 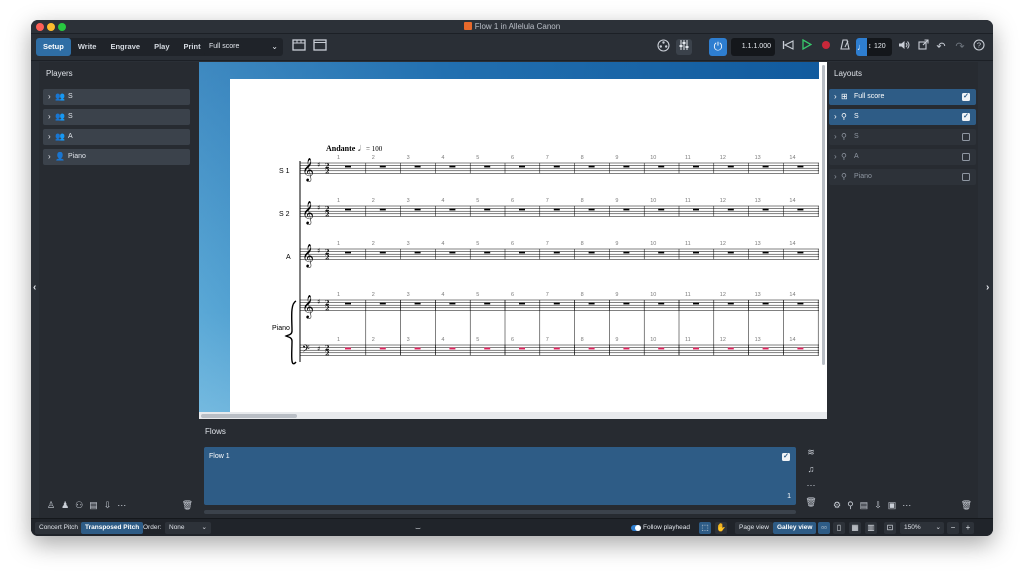 What do you see at coordinates (112, 528) in the screenshot?
I see `transposed-pitch-button: Transposed Pitch` at bounding box center [112, 528].